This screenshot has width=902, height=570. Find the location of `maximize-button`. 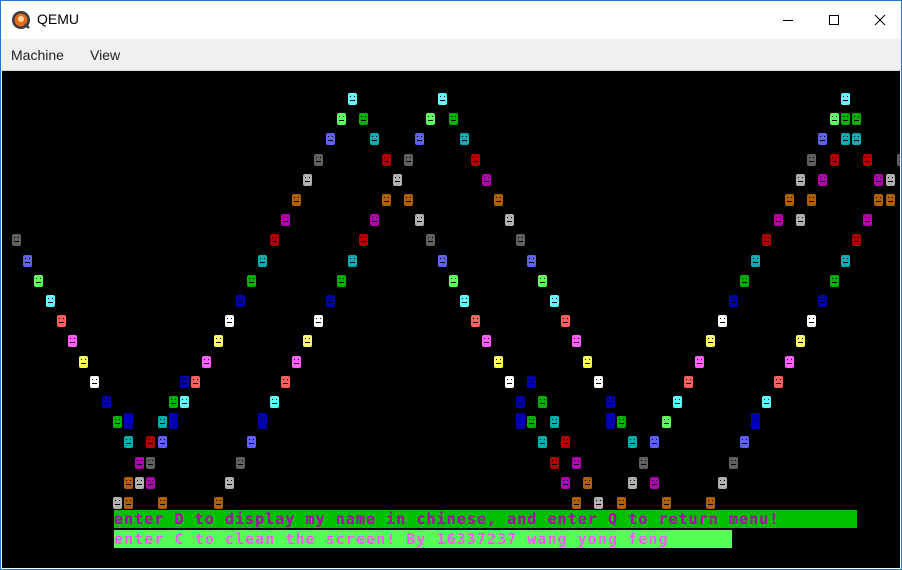

maximize-button is located at coordinates (834, 20).